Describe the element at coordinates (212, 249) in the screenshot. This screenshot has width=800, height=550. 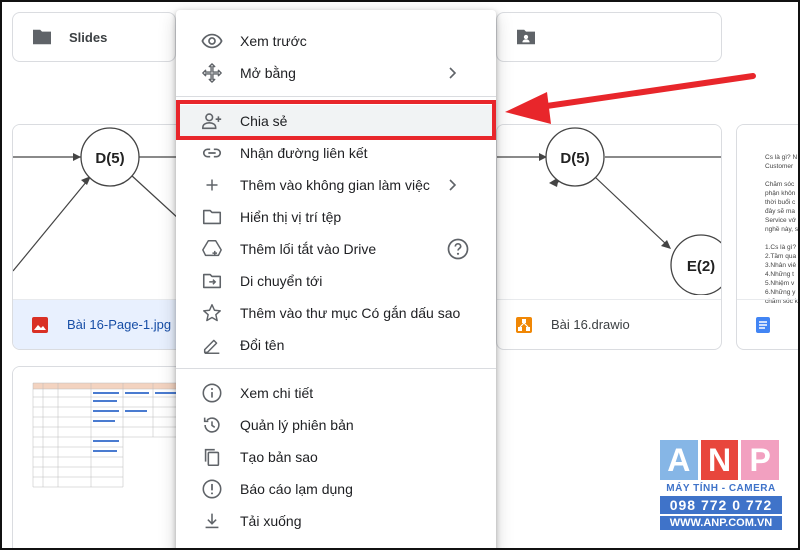
I see `drive-shortcut-icon` at that location.